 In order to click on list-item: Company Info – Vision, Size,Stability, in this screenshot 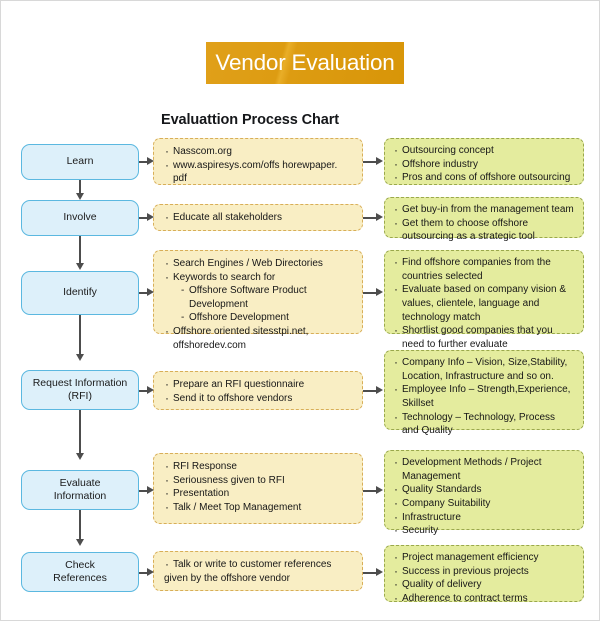, I will do `click(485, 363)`.